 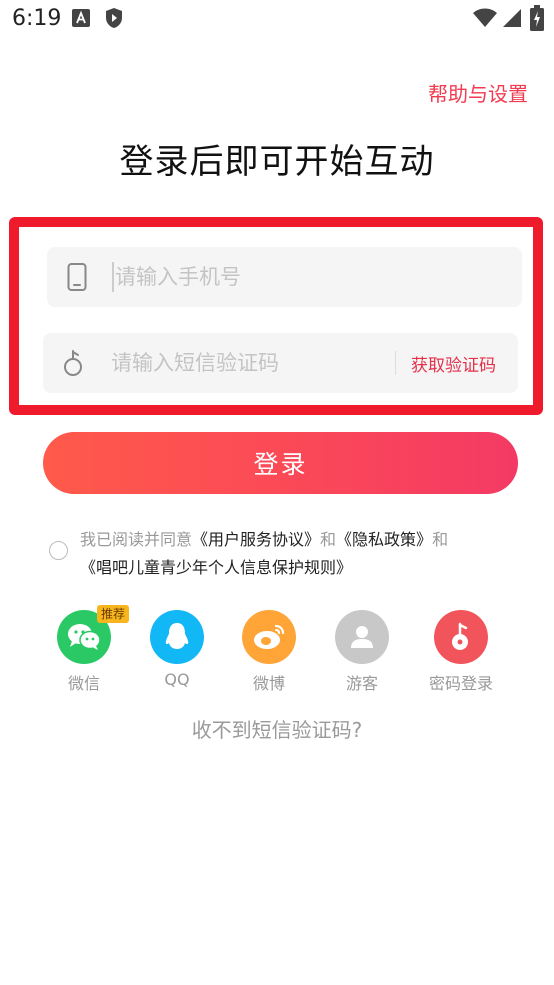 What do you see at coordinates (277, 20) in the screenshot?
I see `status-bar: 6:19` at bounding box center [277, 20].